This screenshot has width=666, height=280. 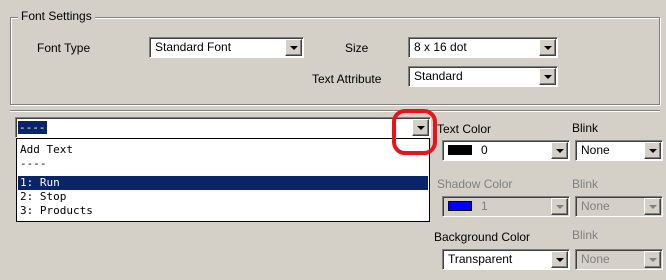 What do you see at coordinates (484, 206) in the screenshot?
I see `shadow-color-value: 1` at bounding box center [484, 206].